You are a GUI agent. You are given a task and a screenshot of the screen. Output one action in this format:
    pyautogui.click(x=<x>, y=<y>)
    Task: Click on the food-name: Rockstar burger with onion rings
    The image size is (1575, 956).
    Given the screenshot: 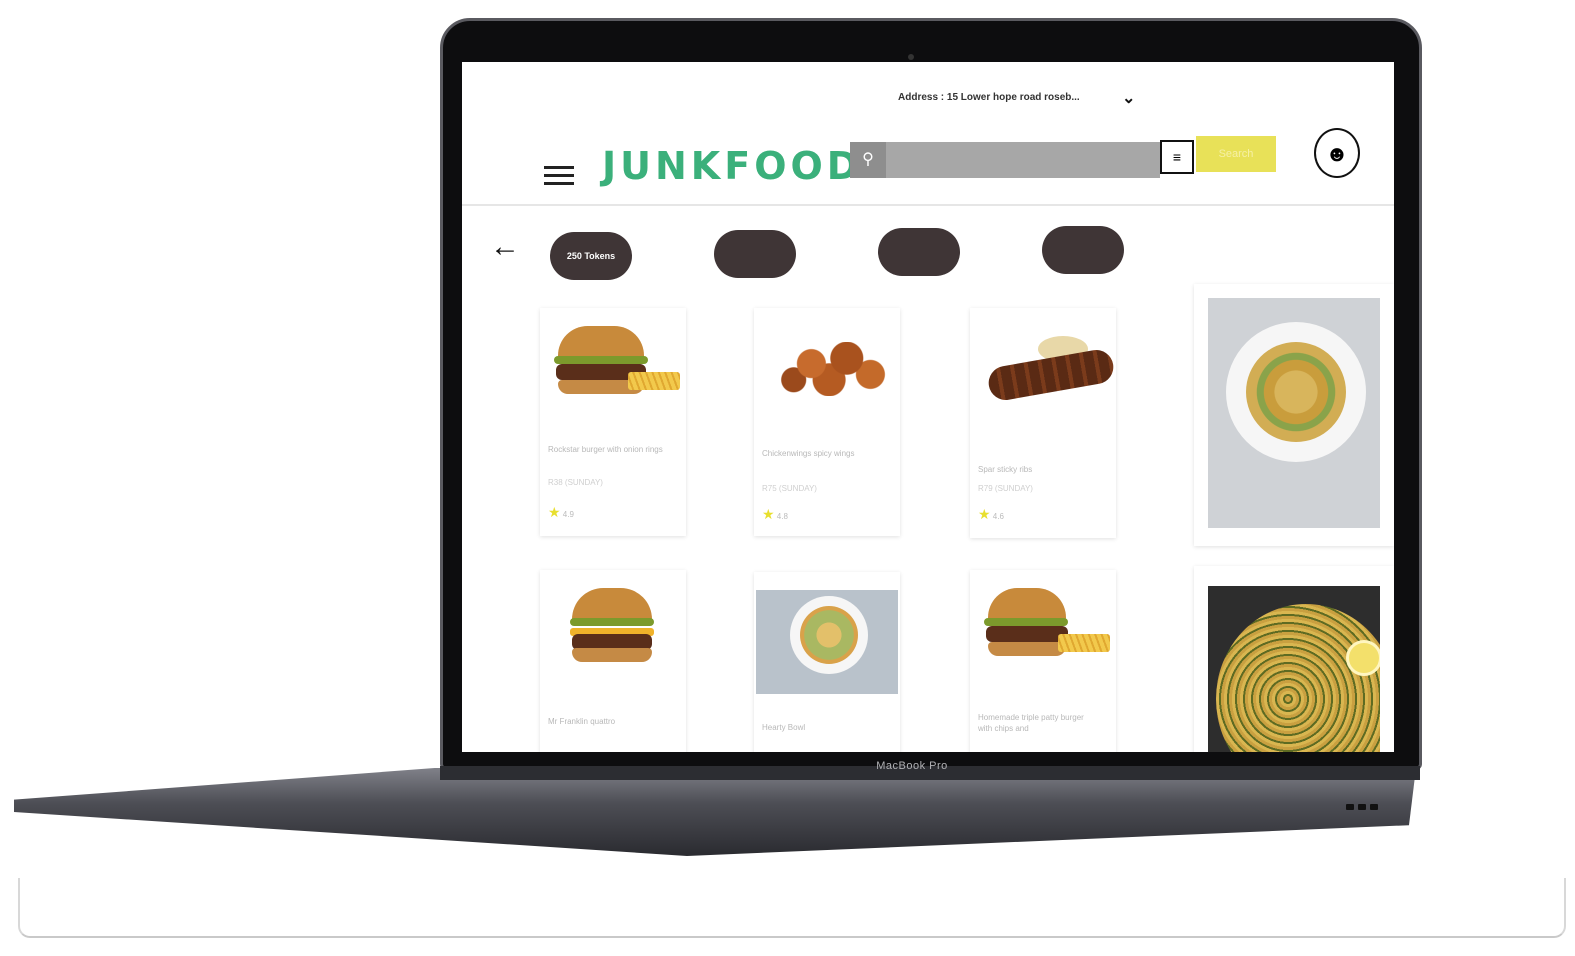 What is the action you would take?
    pyautogui.click(x=605, y=449)
    